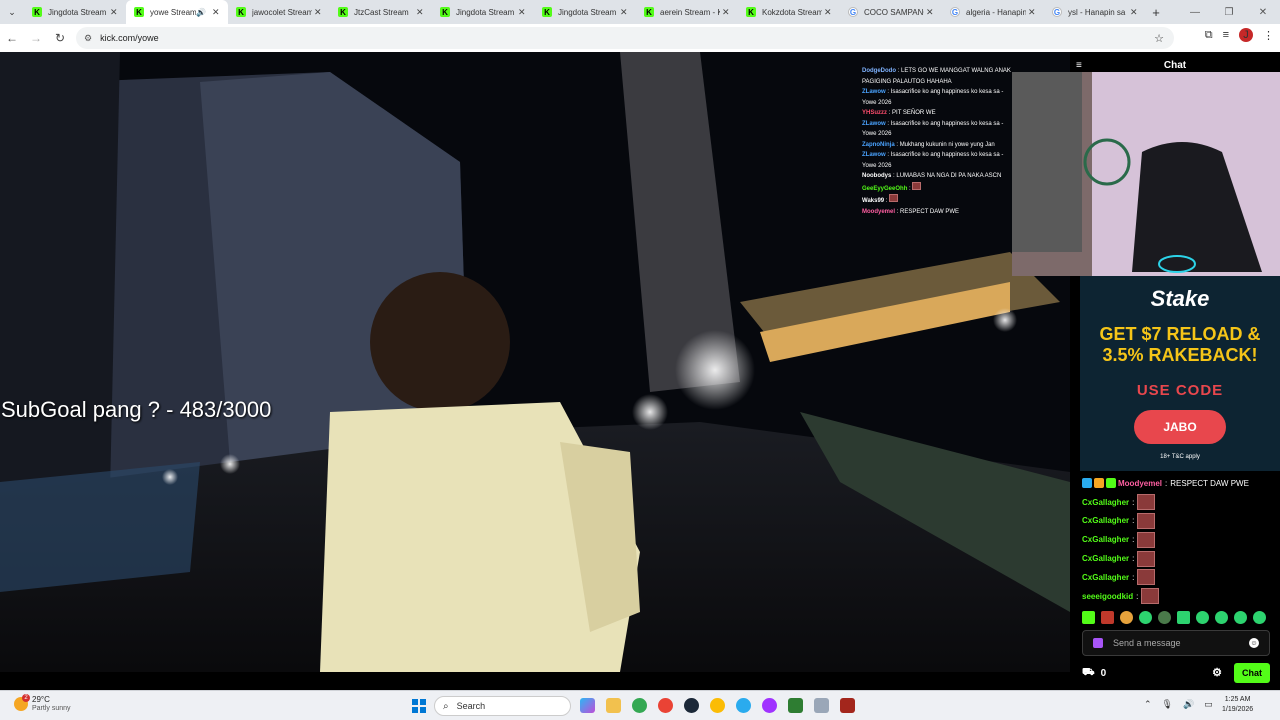  I want to click on tab-audio-icon: 🔊, so click(201, 12).